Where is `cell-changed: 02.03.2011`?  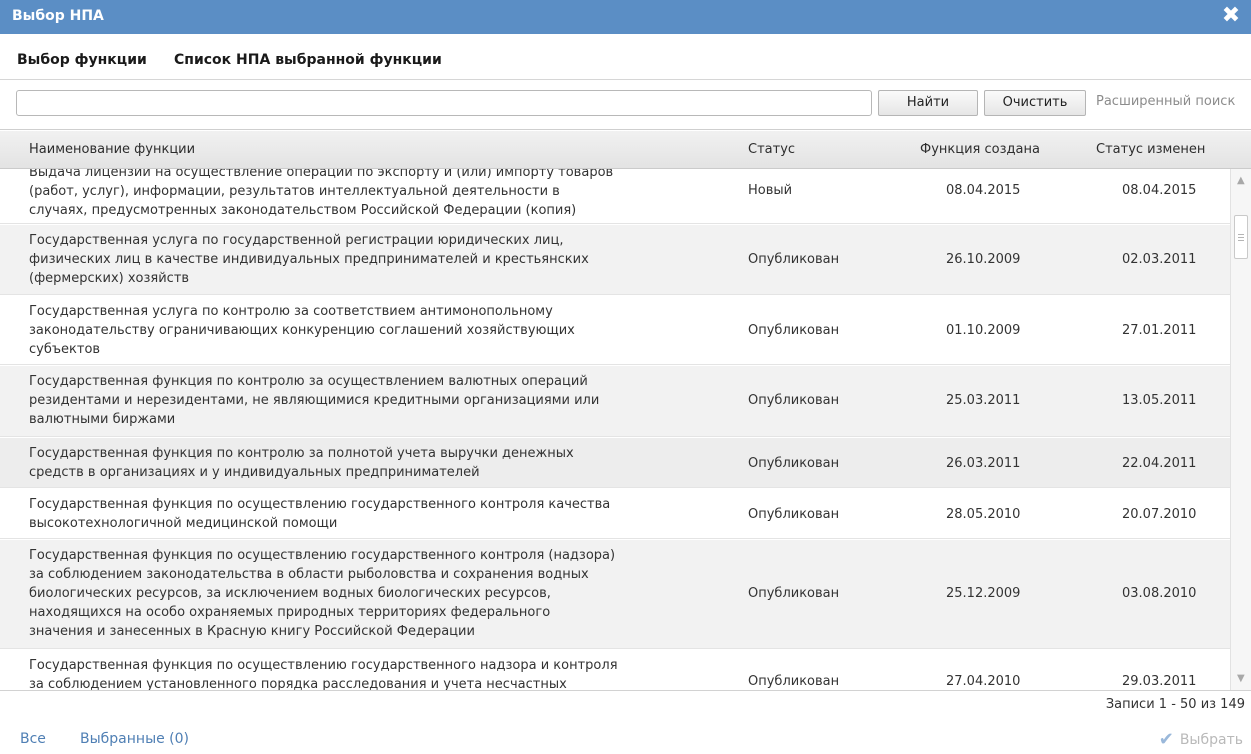 cell-changed: 02.03.2011 is located at coordinates (1159, 259).